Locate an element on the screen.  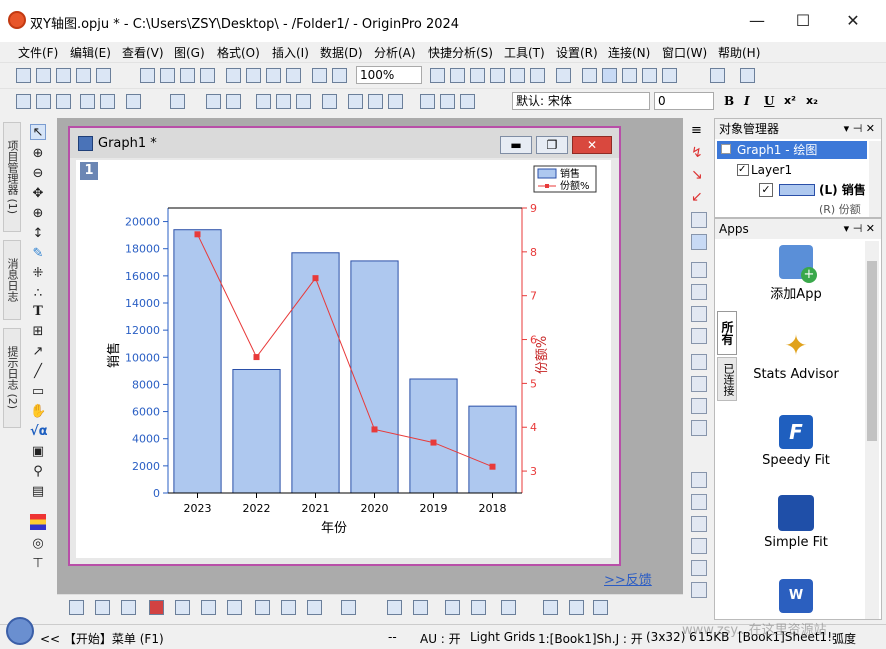
share-point-2019 is located at coordinates (433, 442).